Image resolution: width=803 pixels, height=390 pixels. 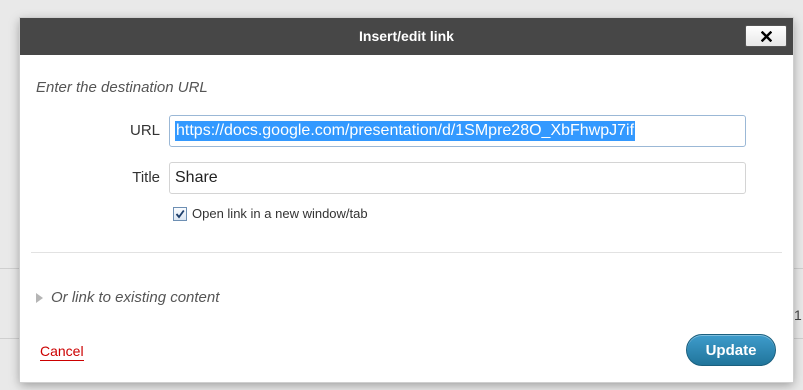 I want to click on close-button, so click(x=766, y=36).